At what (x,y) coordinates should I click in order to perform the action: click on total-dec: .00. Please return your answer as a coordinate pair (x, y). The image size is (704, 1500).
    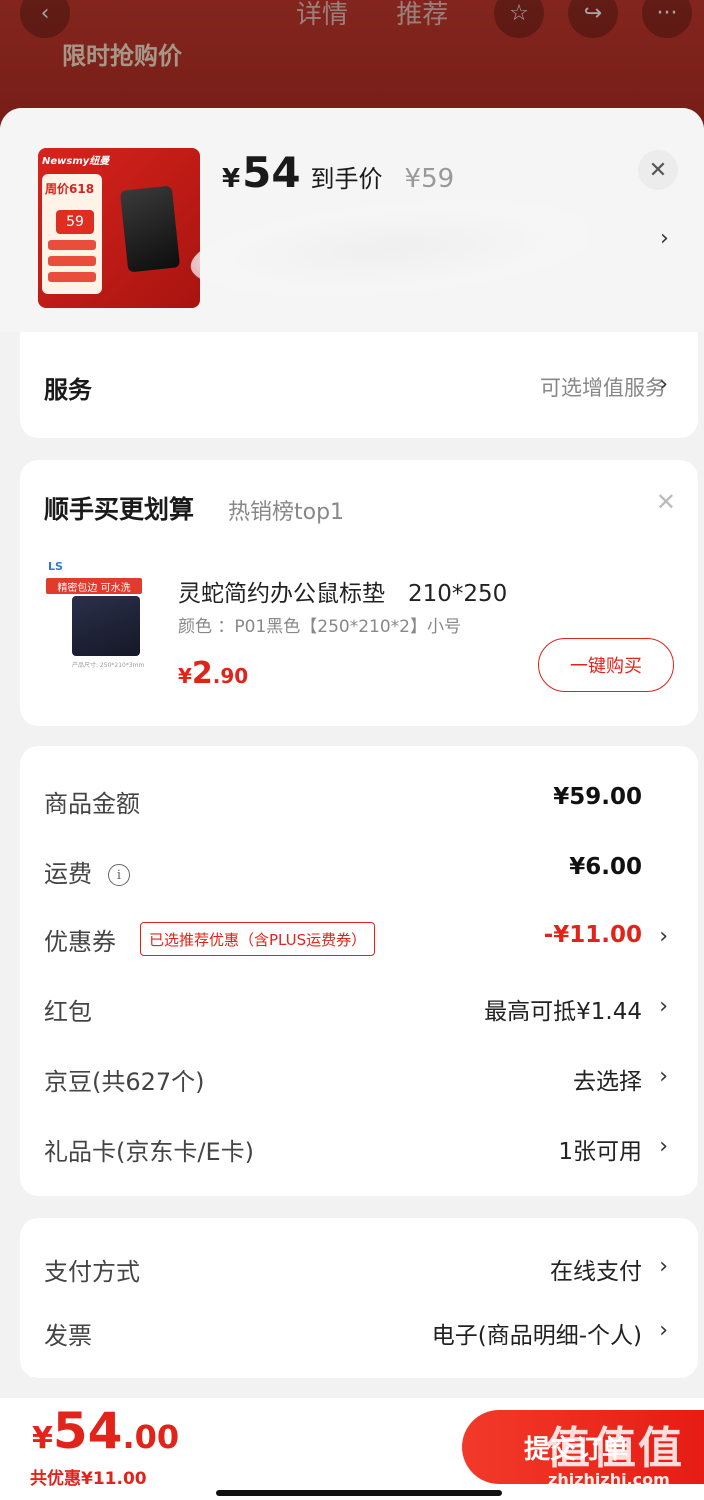
    Looking at the image, I should click on (151, 1437).